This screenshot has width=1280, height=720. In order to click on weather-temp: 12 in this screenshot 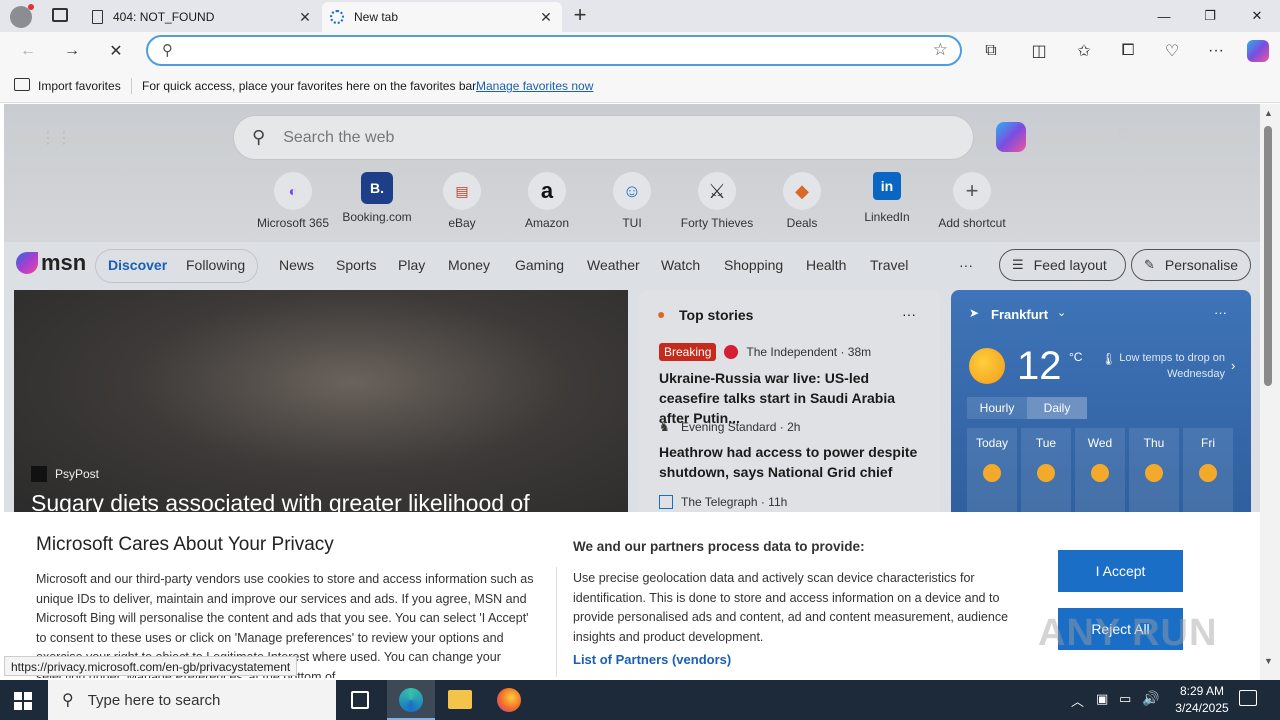, I will do `click(1039, 366)`.